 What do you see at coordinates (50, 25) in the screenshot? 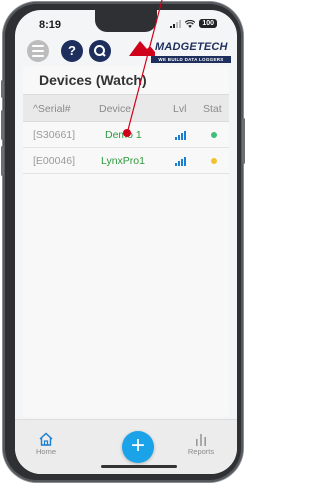
I see `status-time: 8:19` at bounding box center [50, 25].